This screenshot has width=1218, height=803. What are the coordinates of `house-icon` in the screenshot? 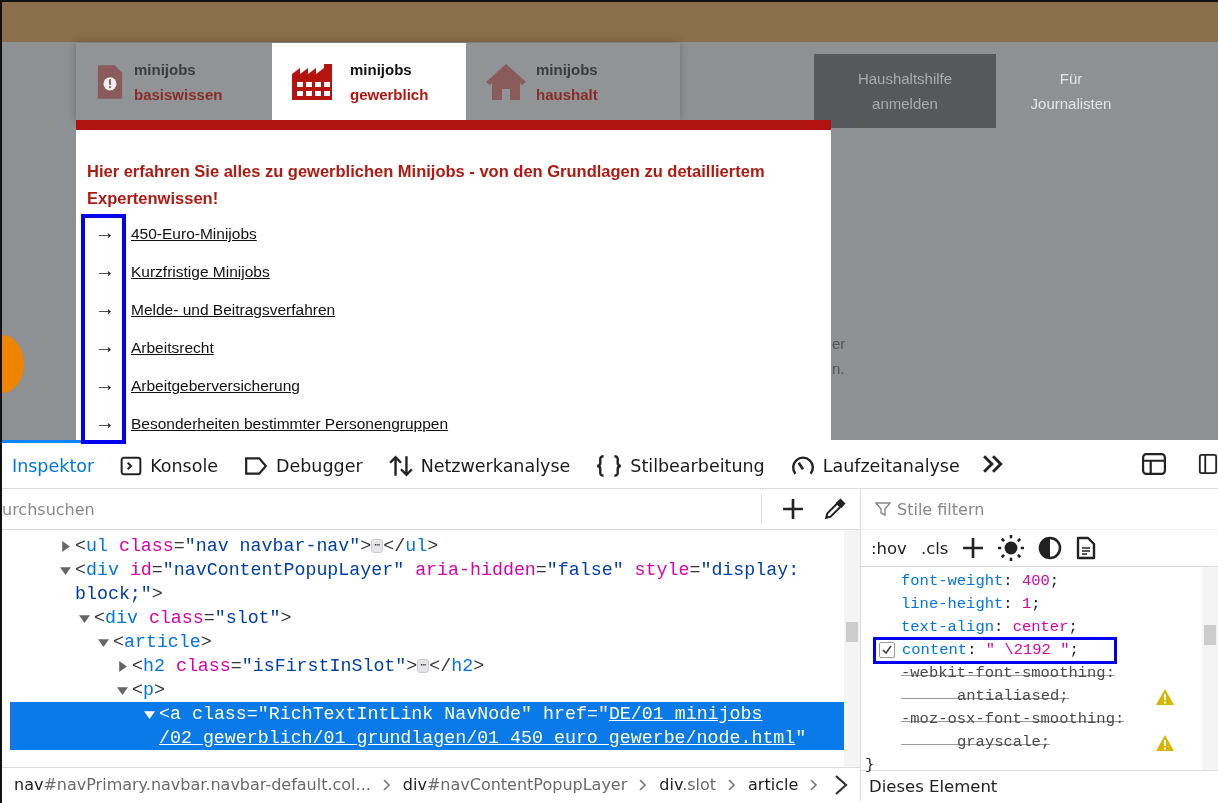 It's located at (506, 81).